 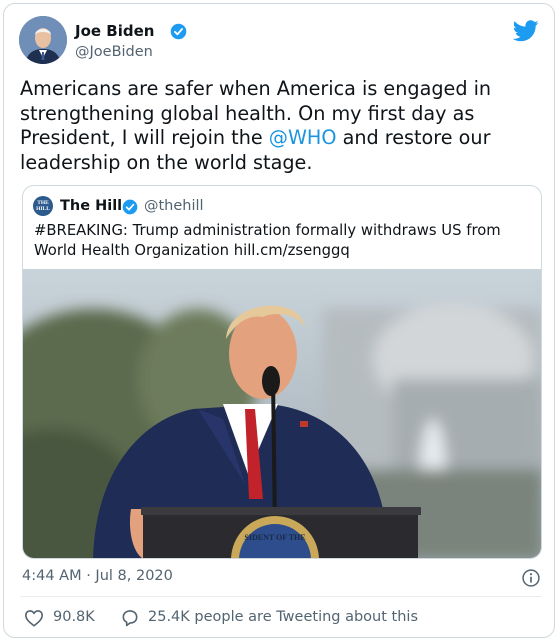 I want to click on info-icon, so click(x=531, y=578).